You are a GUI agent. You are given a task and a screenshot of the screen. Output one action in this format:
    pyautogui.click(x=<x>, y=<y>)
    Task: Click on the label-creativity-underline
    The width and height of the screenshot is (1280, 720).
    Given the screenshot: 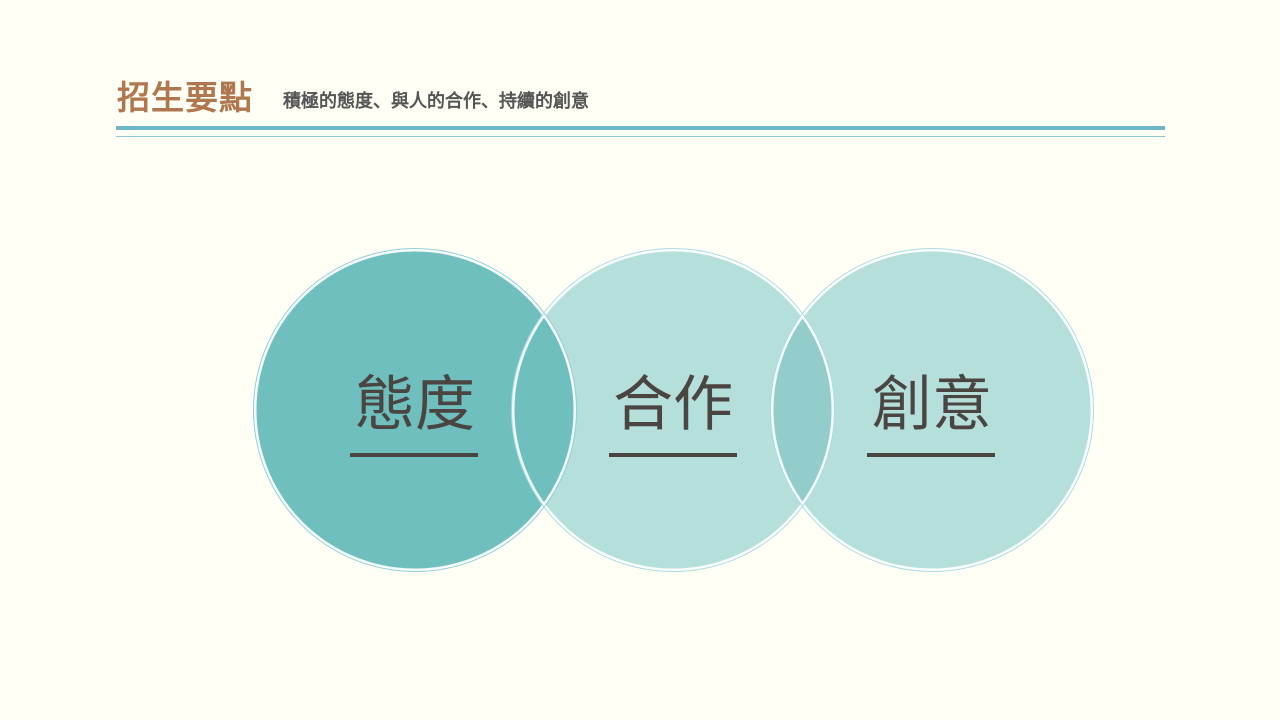 What is the action you would take?
    pyautogui.click(x=931, y=455)
    